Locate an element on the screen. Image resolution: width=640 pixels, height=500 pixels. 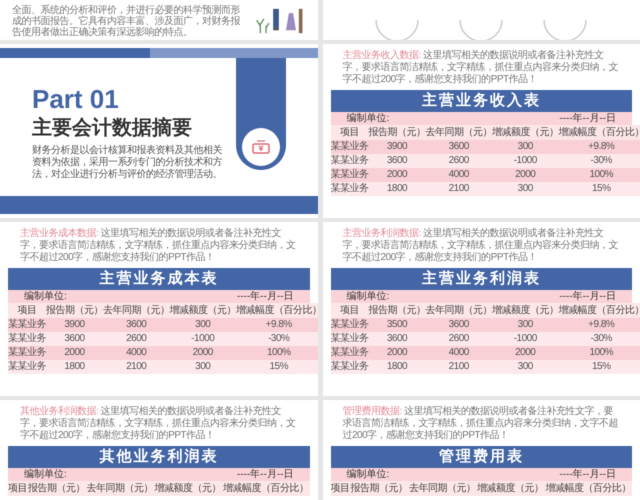
data-note: 主营业务成本数据: 这里填写相关的数据说明或者备注补充性文字，要求语言简洁精练，文字精练，抓住重点内容来分类归纳，文字不超过200字，感谢您支持我们的PPT作品！ is located at coordinates (157, 246).